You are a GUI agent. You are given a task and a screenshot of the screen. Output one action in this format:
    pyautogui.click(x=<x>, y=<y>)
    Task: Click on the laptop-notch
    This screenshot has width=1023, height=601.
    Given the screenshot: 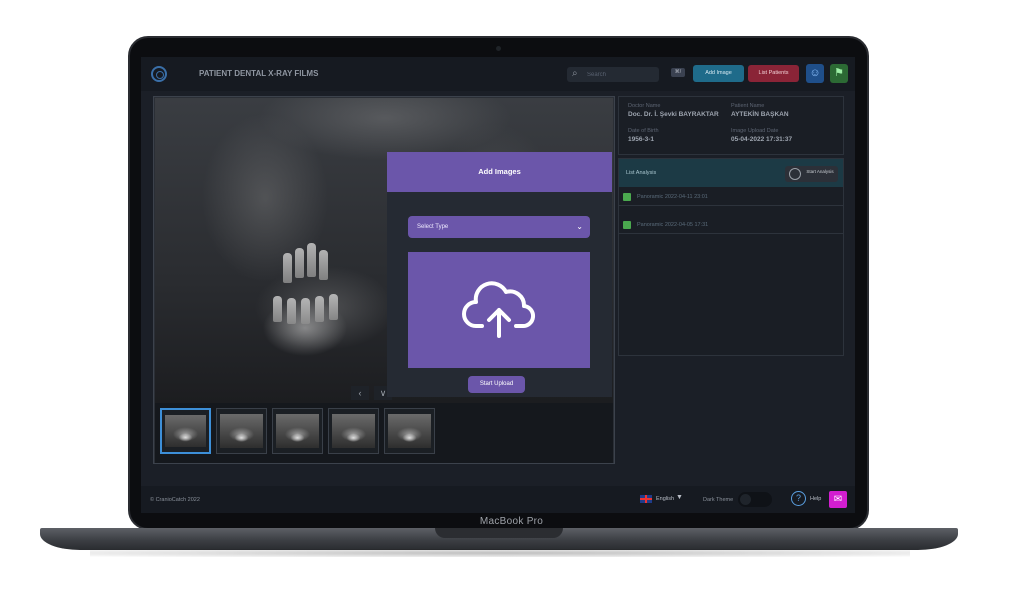 What is the action you would take?
    pyautogui.click(x=499, y=533)
    